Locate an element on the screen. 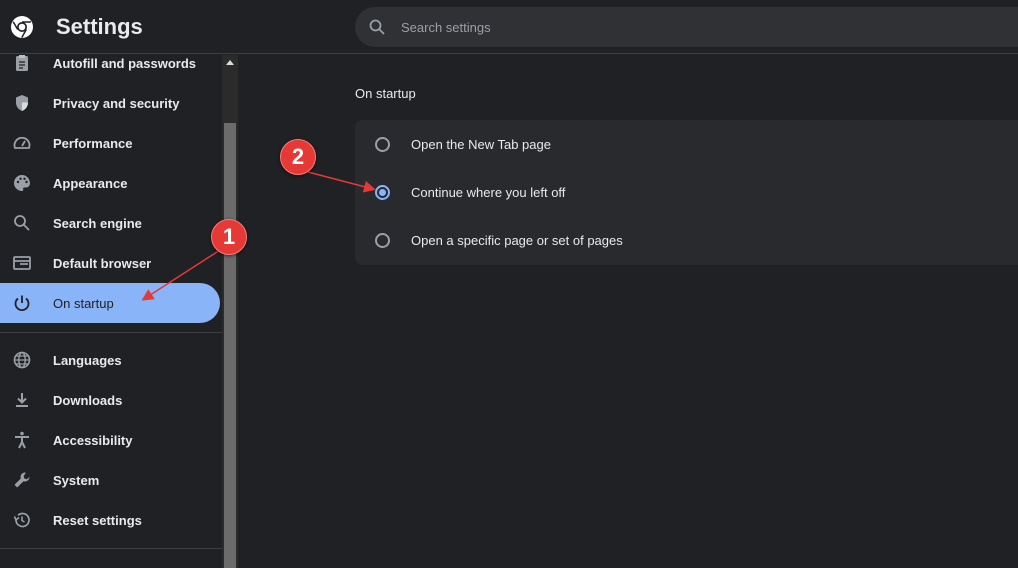  sidebar-item-search-engine: Search engine is located at coordinates (110, 223).